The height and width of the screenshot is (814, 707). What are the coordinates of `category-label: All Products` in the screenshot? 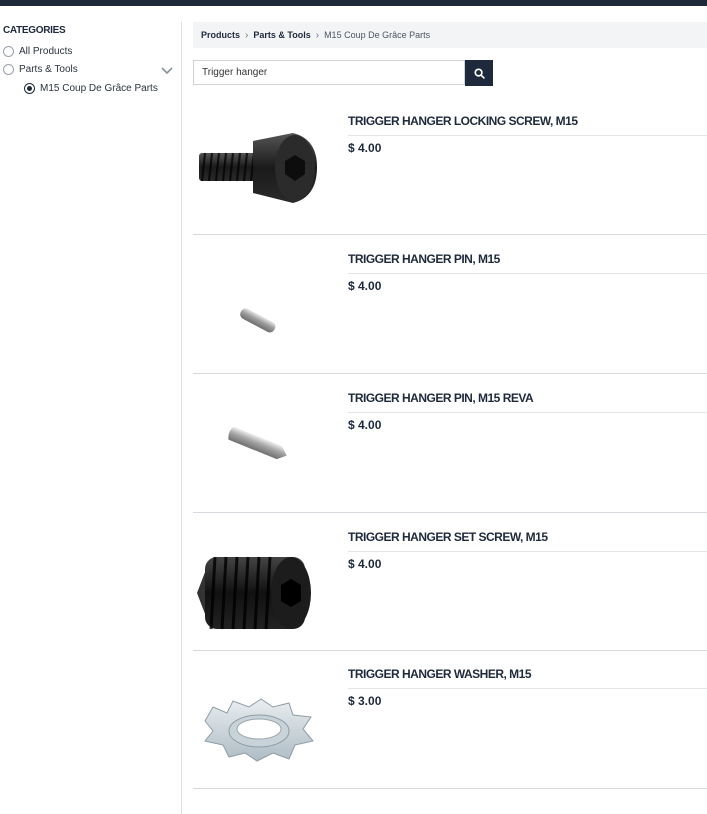 It's located at (46, 51).